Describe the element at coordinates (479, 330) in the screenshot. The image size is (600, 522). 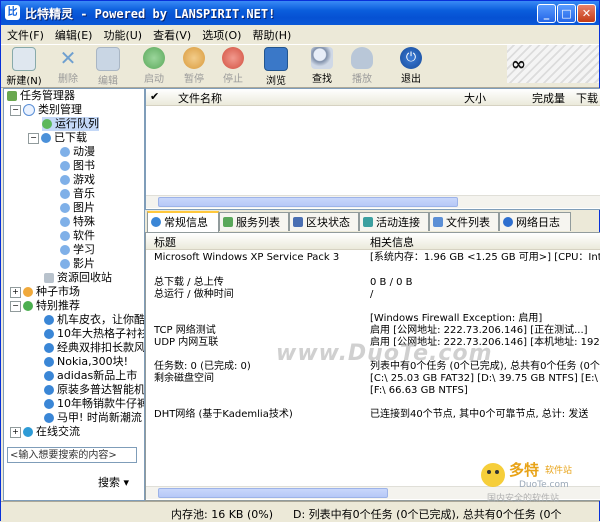
I see `info-value: 启用 [公网地址: 222.73.206.146] [正在测试...]` at that location.